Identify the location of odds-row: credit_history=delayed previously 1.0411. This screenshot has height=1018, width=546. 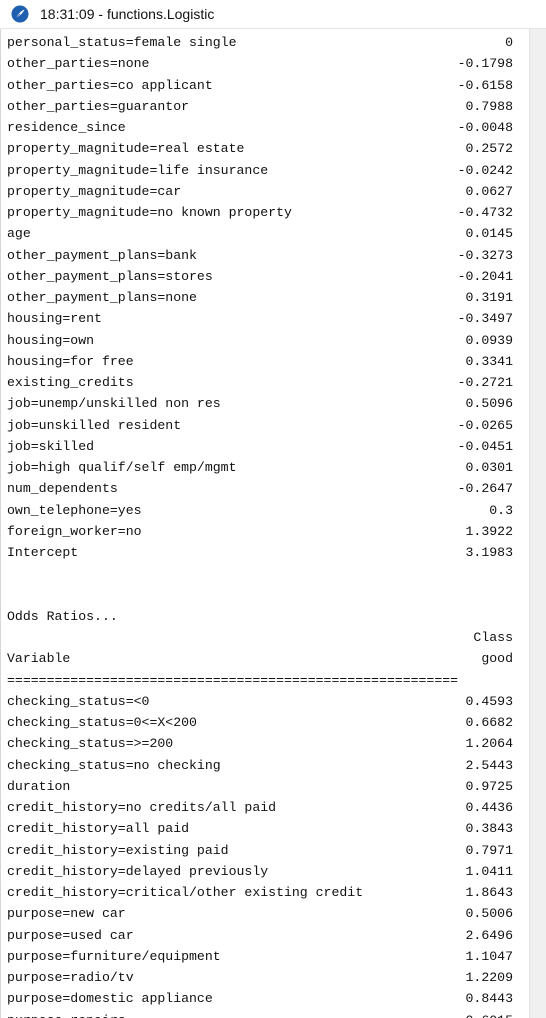
(260, 871).